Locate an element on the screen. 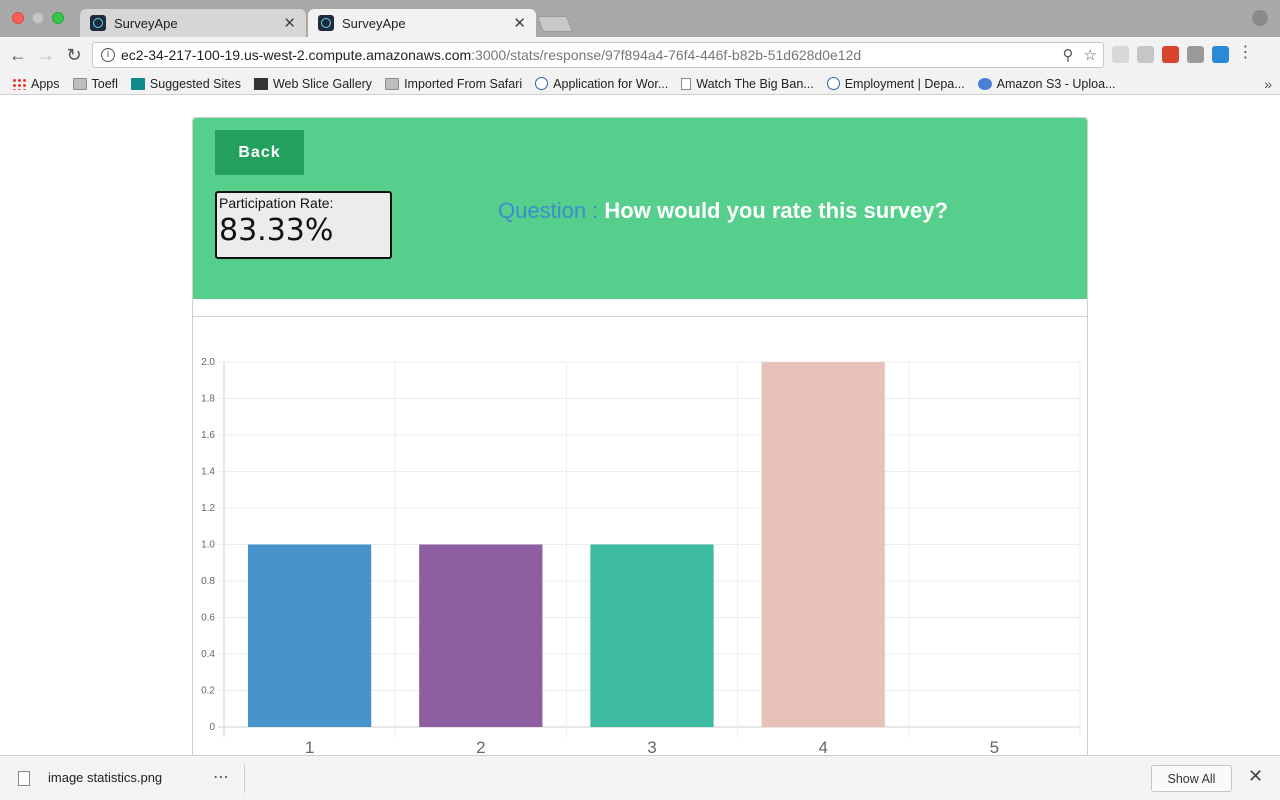  new-tab-button is located at coordinates (555, 24).